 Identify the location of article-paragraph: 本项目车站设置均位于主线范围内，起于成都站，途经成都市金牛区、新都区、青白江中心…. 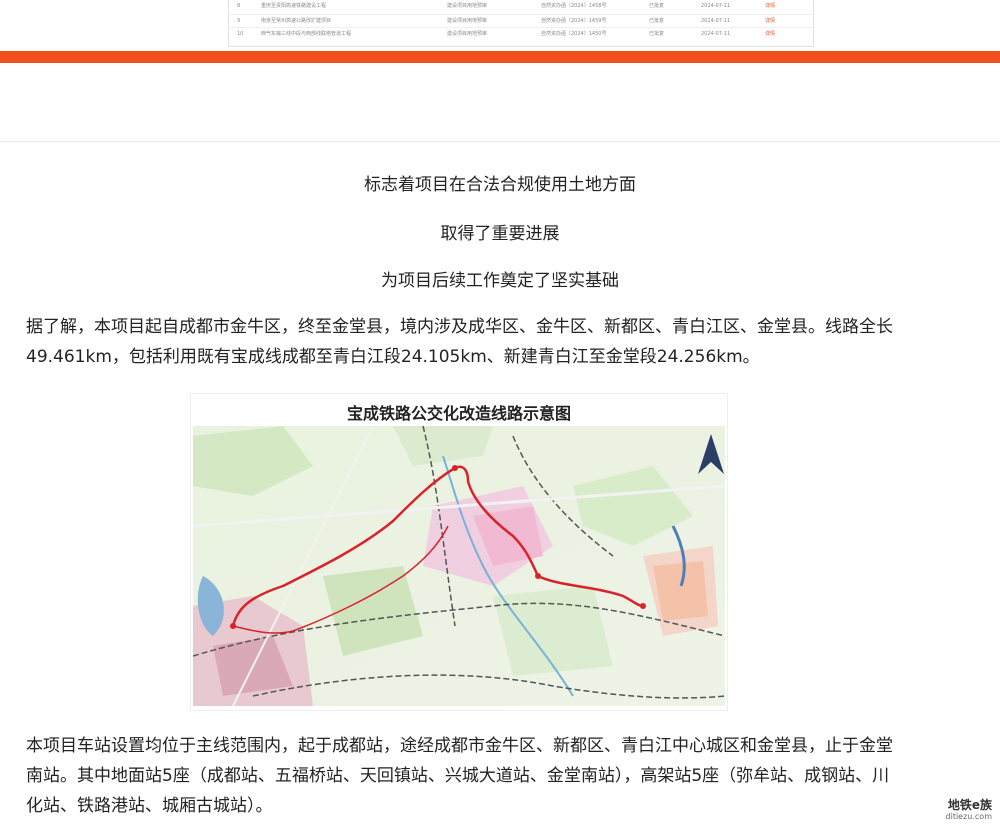
(459, 776).